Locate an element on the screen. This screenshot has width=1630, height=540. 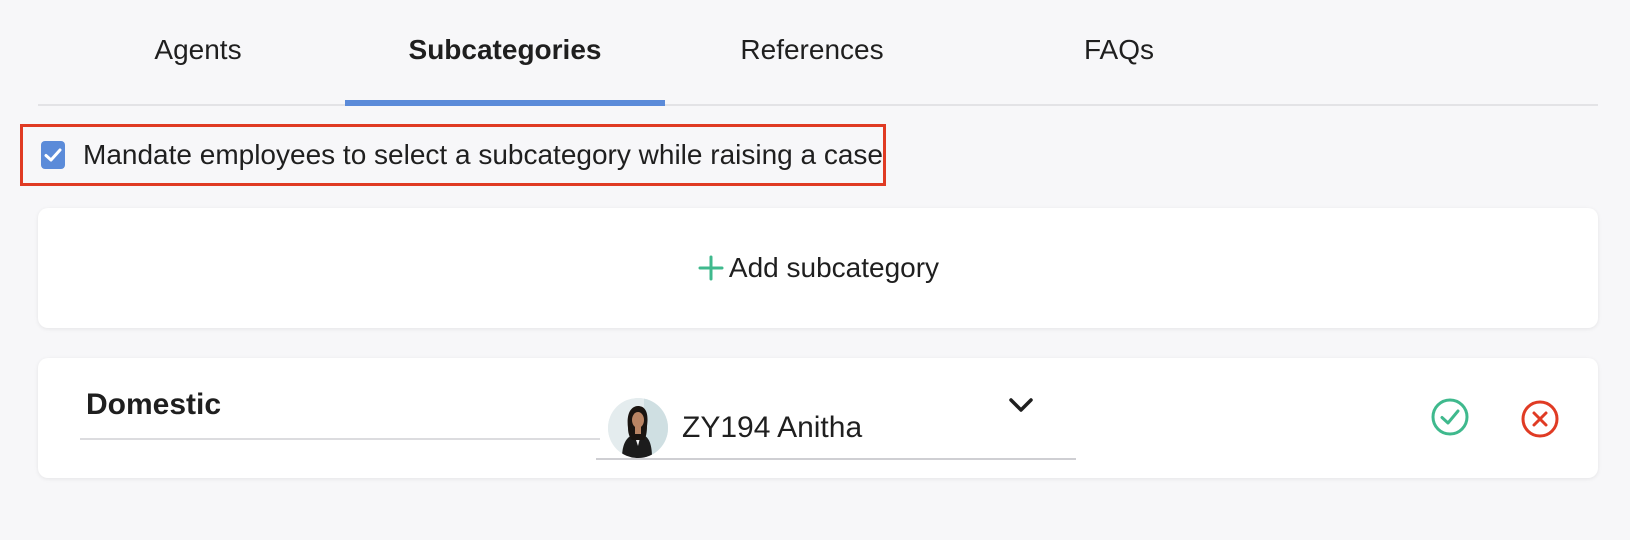
mandate-checkbox is located at coordinates (53, 155).